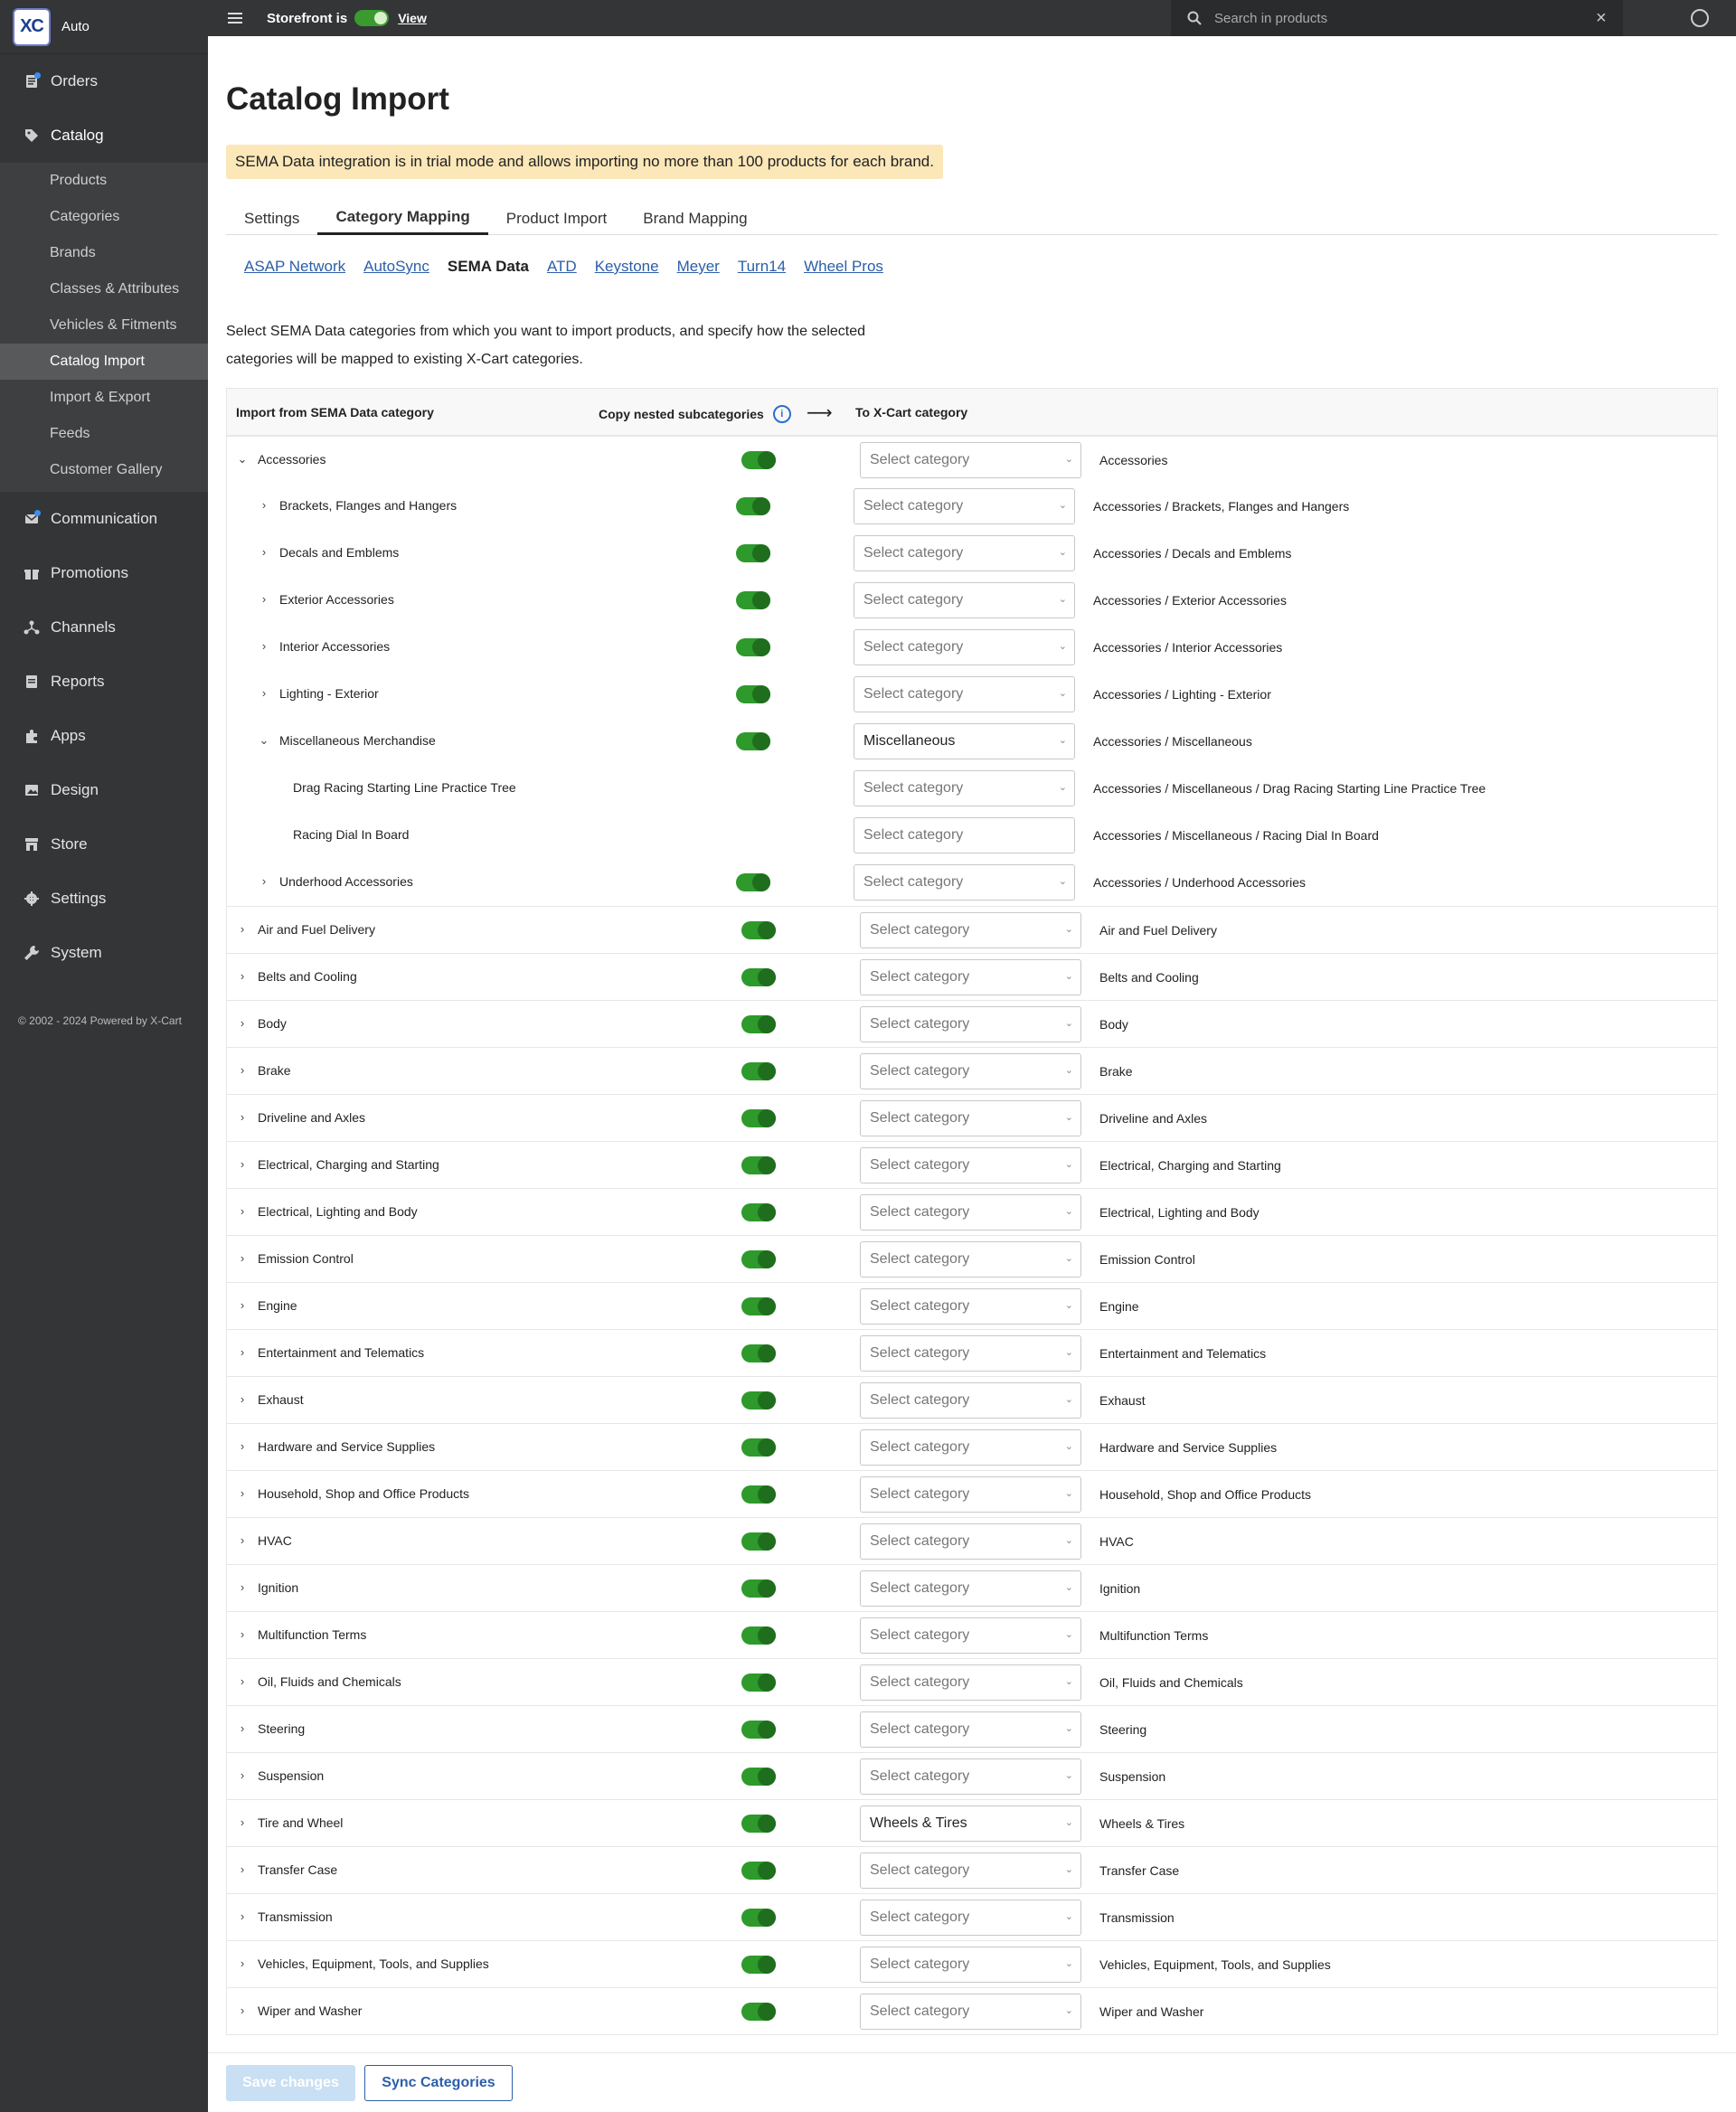 This screenshot has width=1736, height=2112. I want to click on view-storefront-link: View, so click(413, 18).